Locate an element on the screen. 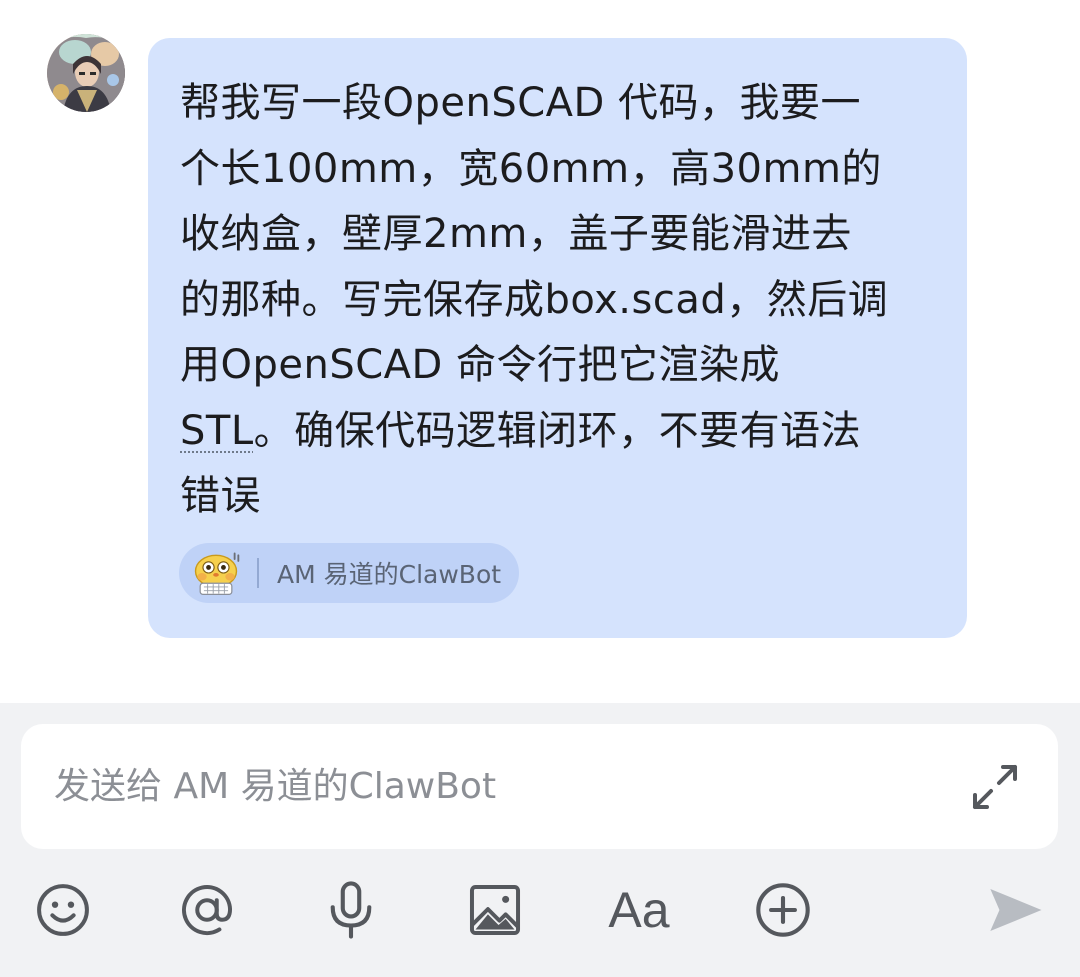  emoji-icon is located at coordinates (63, 910).